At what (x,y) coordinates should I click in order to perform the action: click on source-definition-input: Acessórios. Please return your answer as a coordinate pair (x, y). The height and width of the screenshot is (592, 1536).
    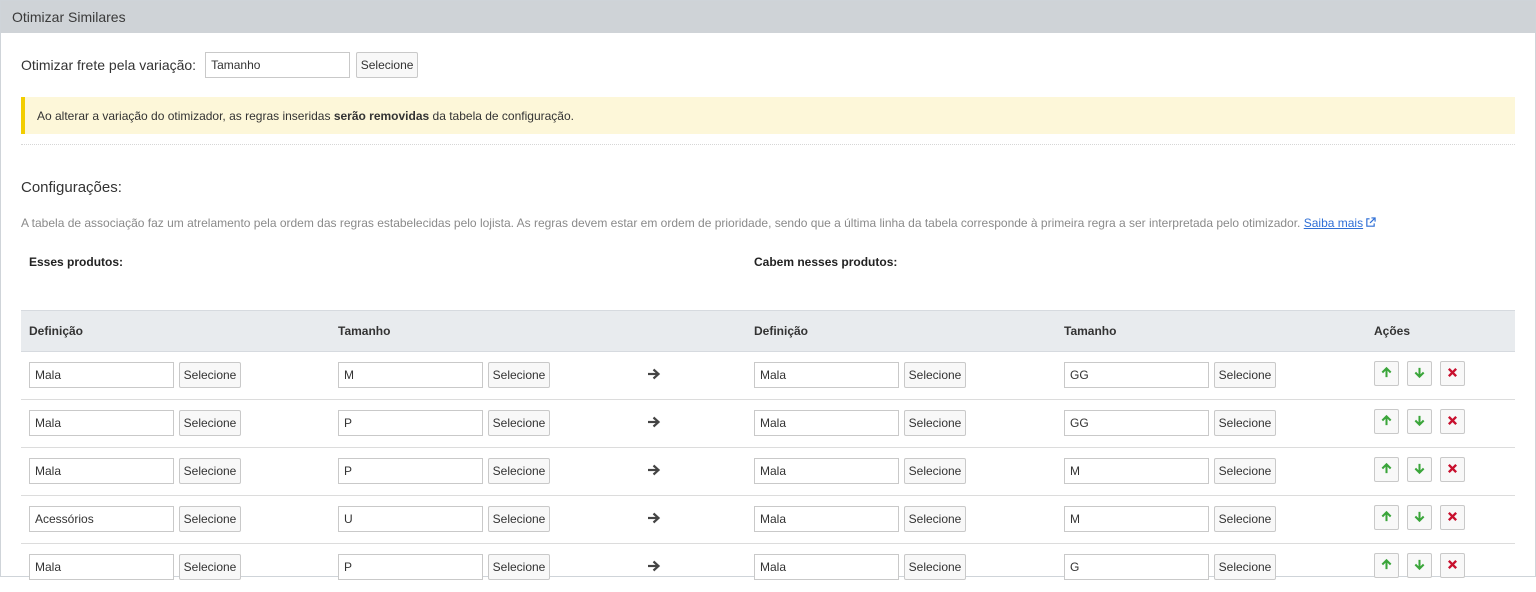
    Looking at the image, I should click on (101, 519).